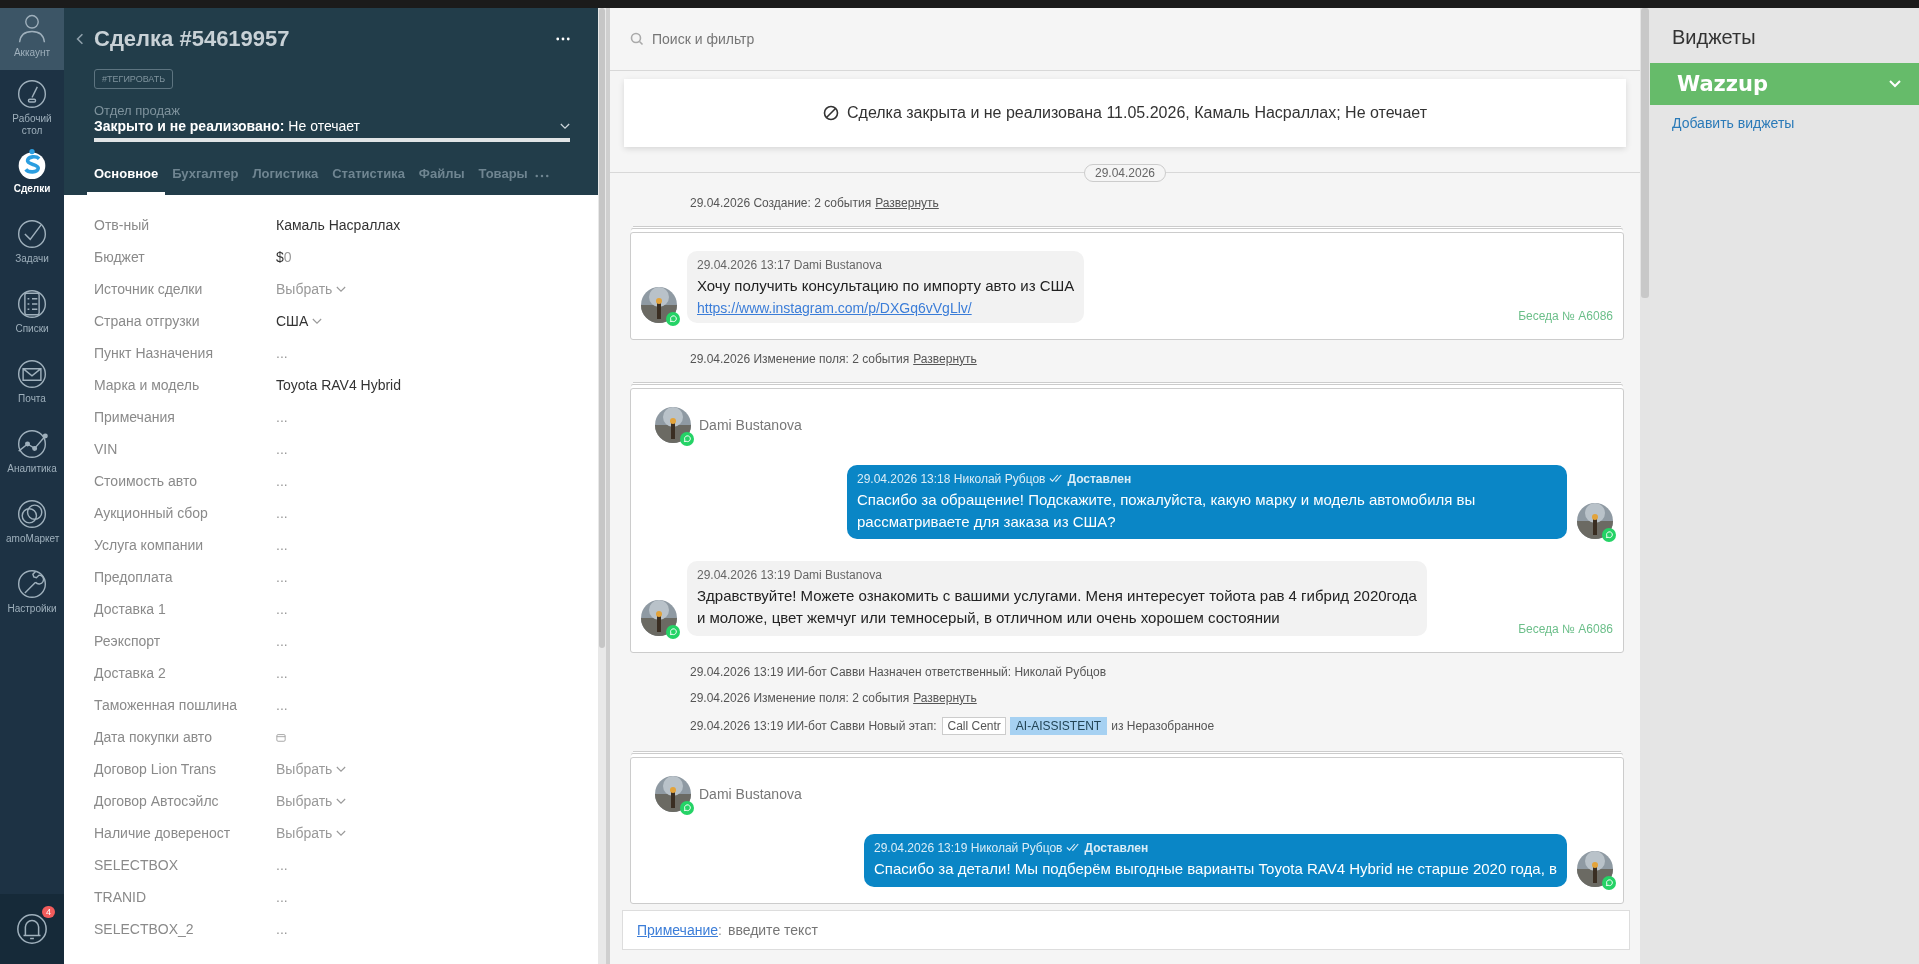 This screenshot has width=1919, height=964. Describe the element at coordinates (852, 39) in the screenshot. I see `search-field: Поиск и фильтр` at that location.